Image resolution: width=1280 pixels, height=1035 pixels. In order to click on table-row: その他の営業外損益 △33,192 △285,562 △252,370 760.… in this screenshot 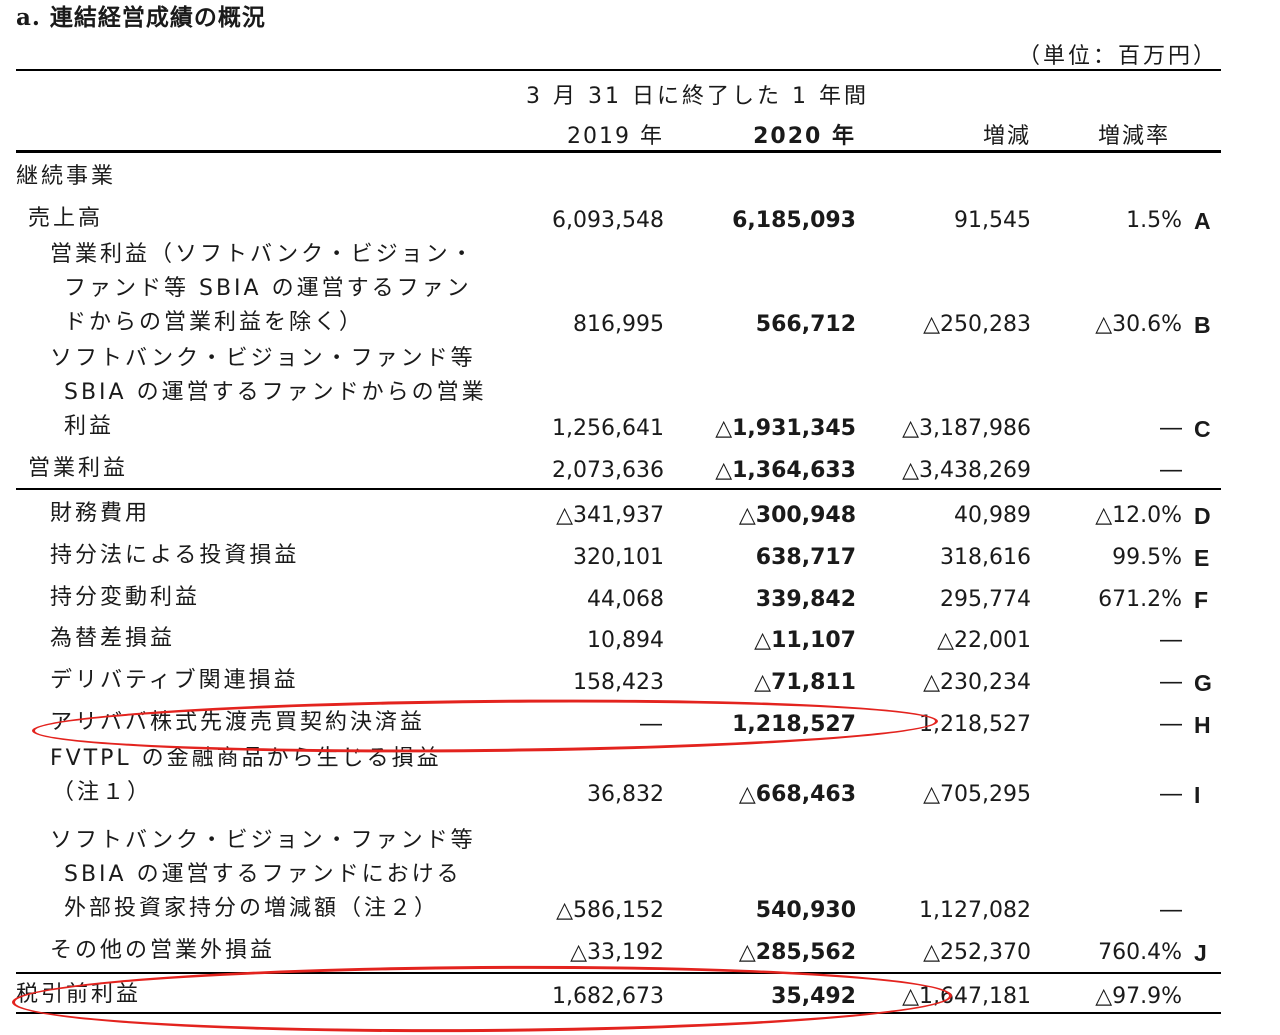, I will do `click(640, 952)`.